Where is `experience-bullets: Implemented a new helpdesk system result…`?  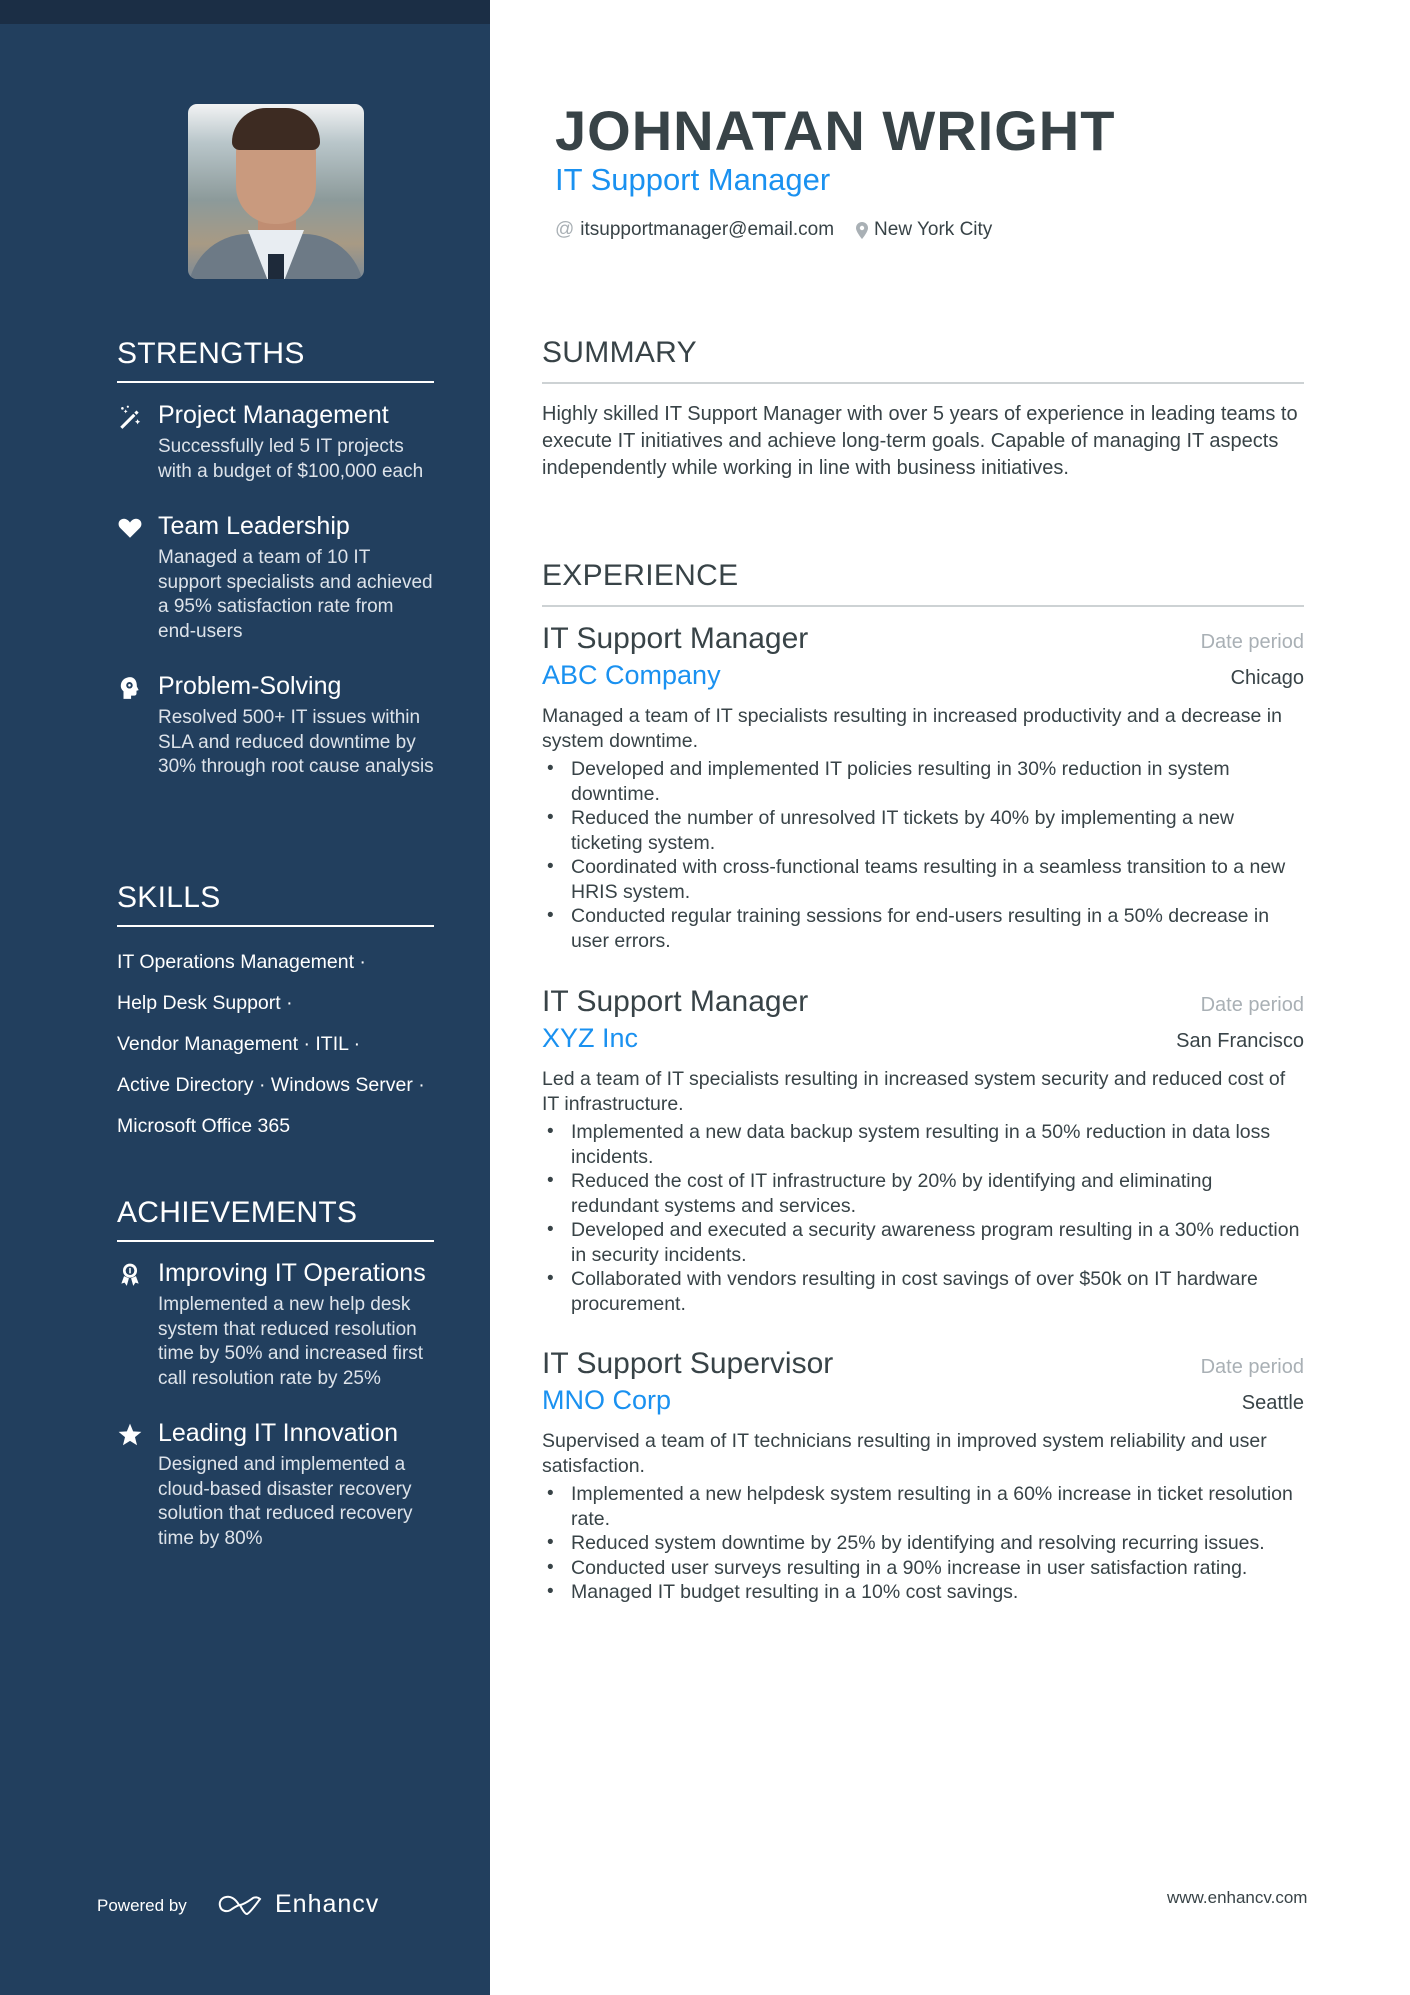 experience-bullets: Implemented a new helpdesk system result… is located at coordinates (923, 1543).